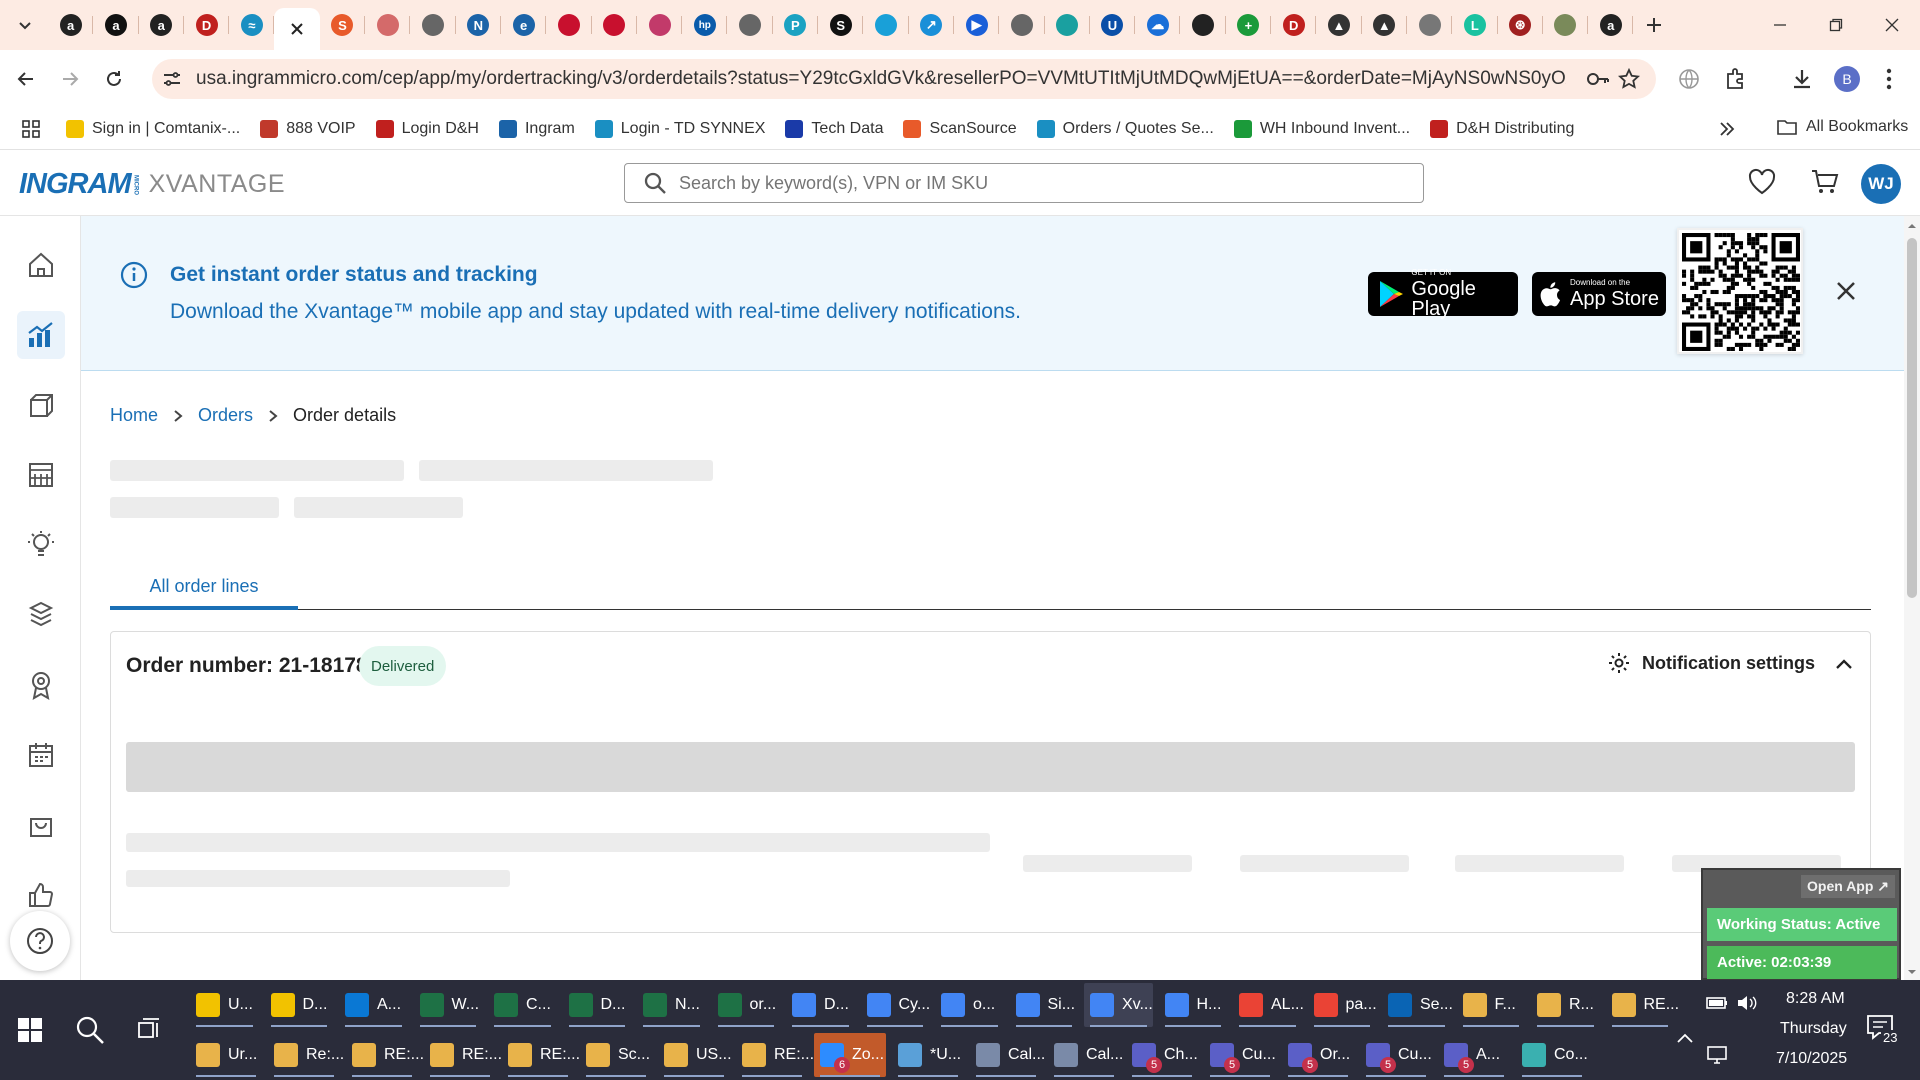  I want to click on search-input, so click(1029, 183).